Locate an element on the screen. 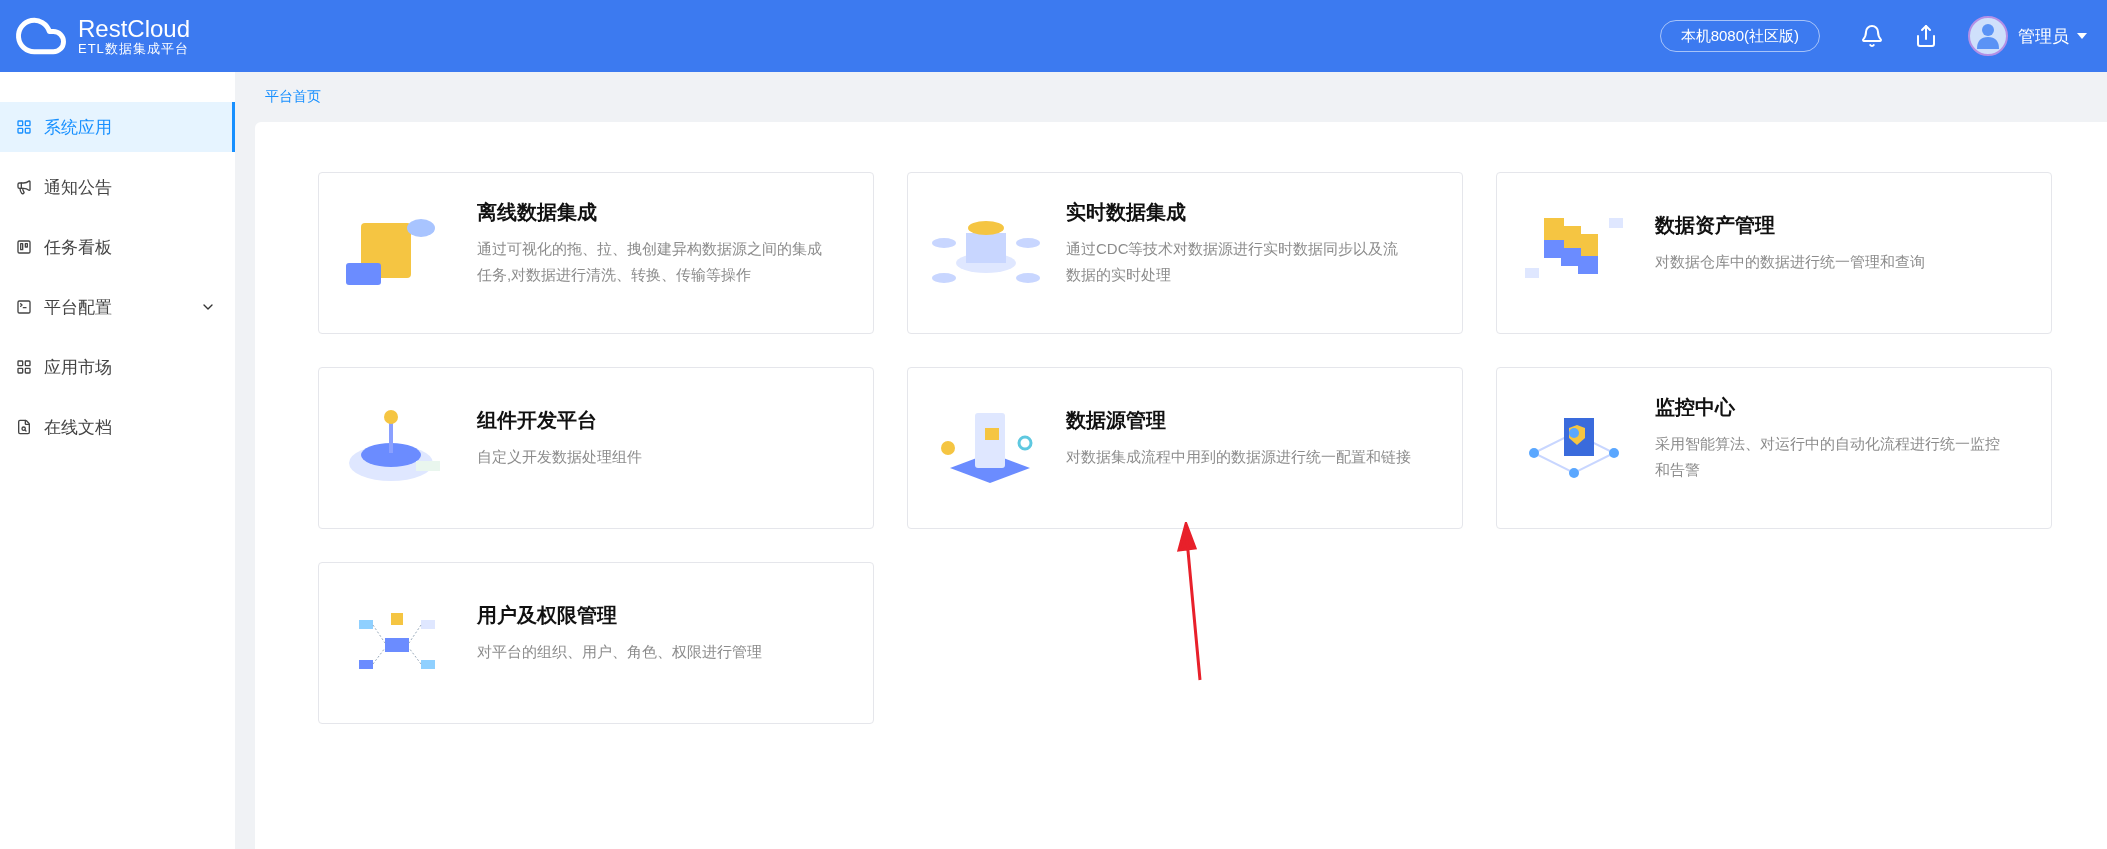  card-description: 对数据仓库中的数据进行统一管理和查询 is located at coordinates (1790, 261).